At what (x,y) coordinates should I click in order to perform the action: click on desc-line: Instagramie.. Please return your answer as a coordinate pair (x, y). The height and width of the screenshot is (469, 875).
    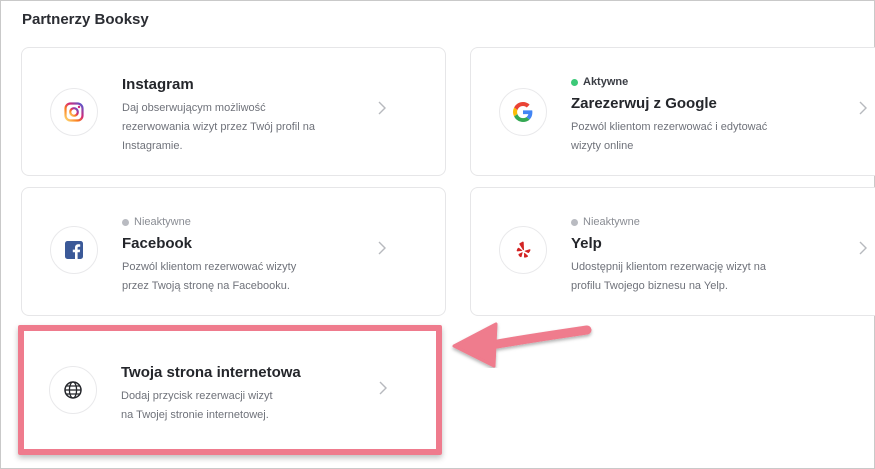
    Looking at the image, I should click on (152, 146).